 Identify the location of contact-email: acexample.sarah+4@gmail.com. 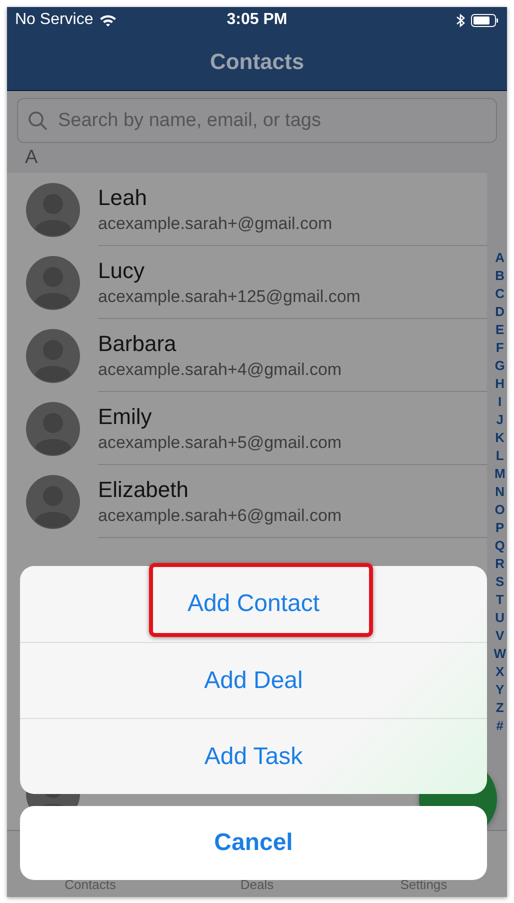
(220, 370).